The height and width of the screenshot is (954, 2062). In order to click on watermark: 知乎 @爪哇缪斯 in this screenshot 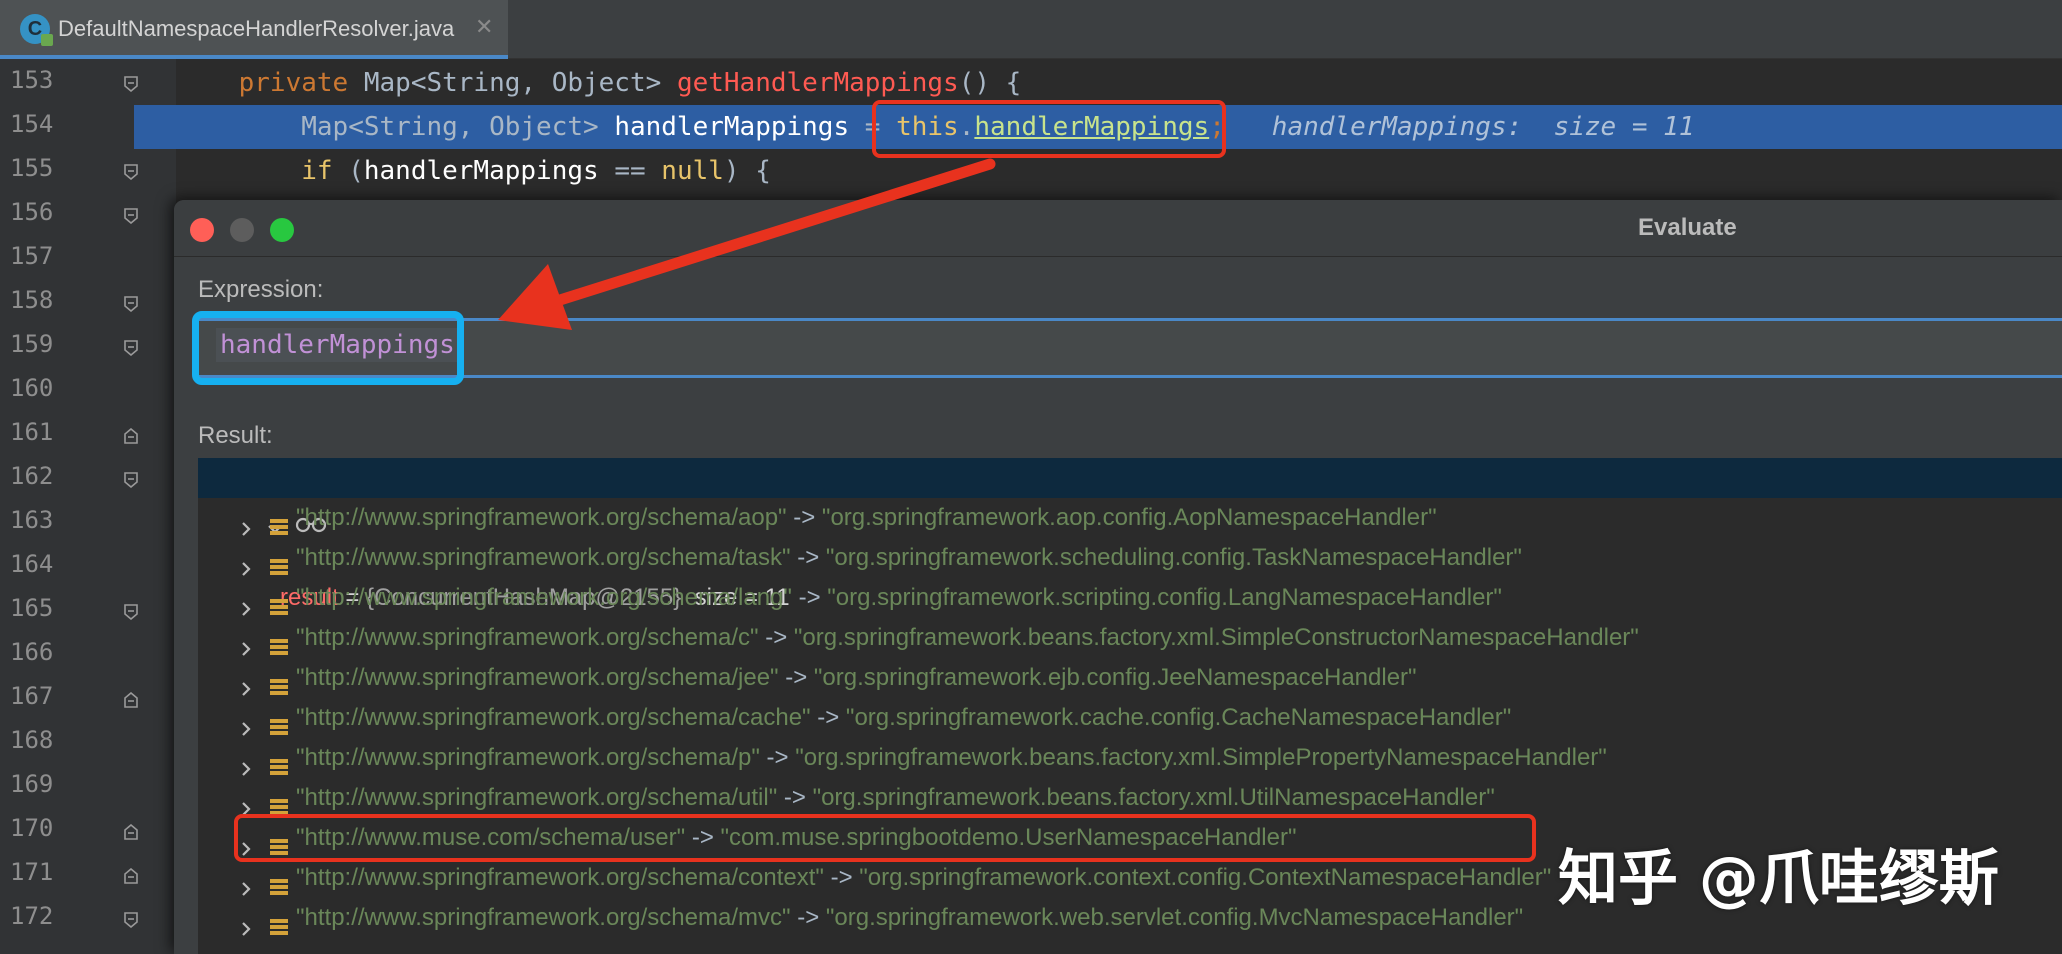, I will do `click(1778, 879)`.